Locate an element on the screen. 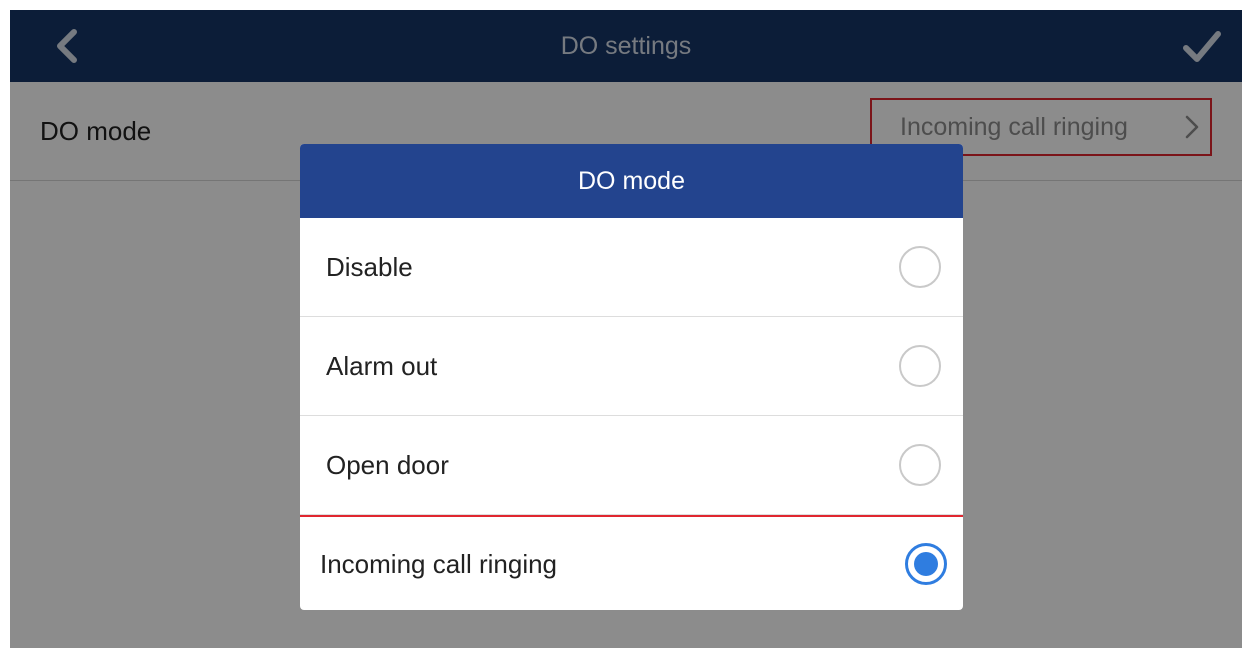  option-incoming-call-ringing: Incoming call ringing is located at coordinates (631, 562).